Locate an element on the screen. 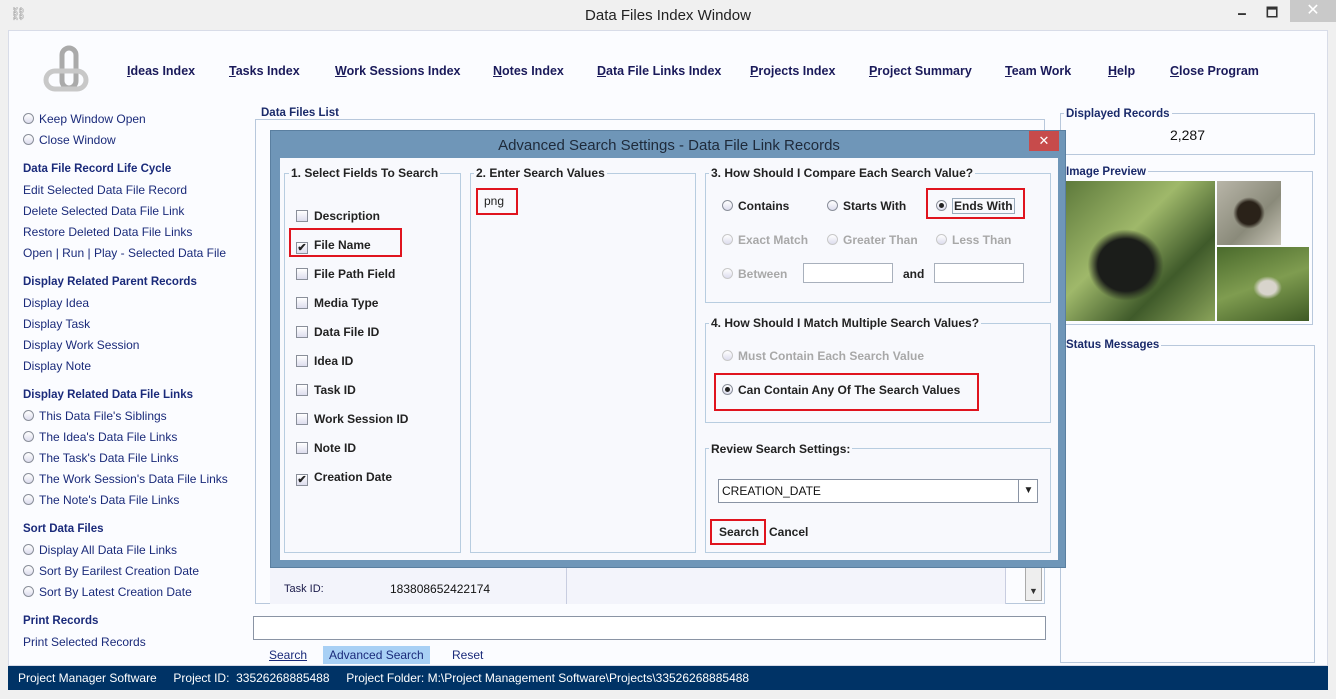 The width and height of the screenshot is (1336, 699). ends-with-radio: Ends With is located at coordinates (975, 206).